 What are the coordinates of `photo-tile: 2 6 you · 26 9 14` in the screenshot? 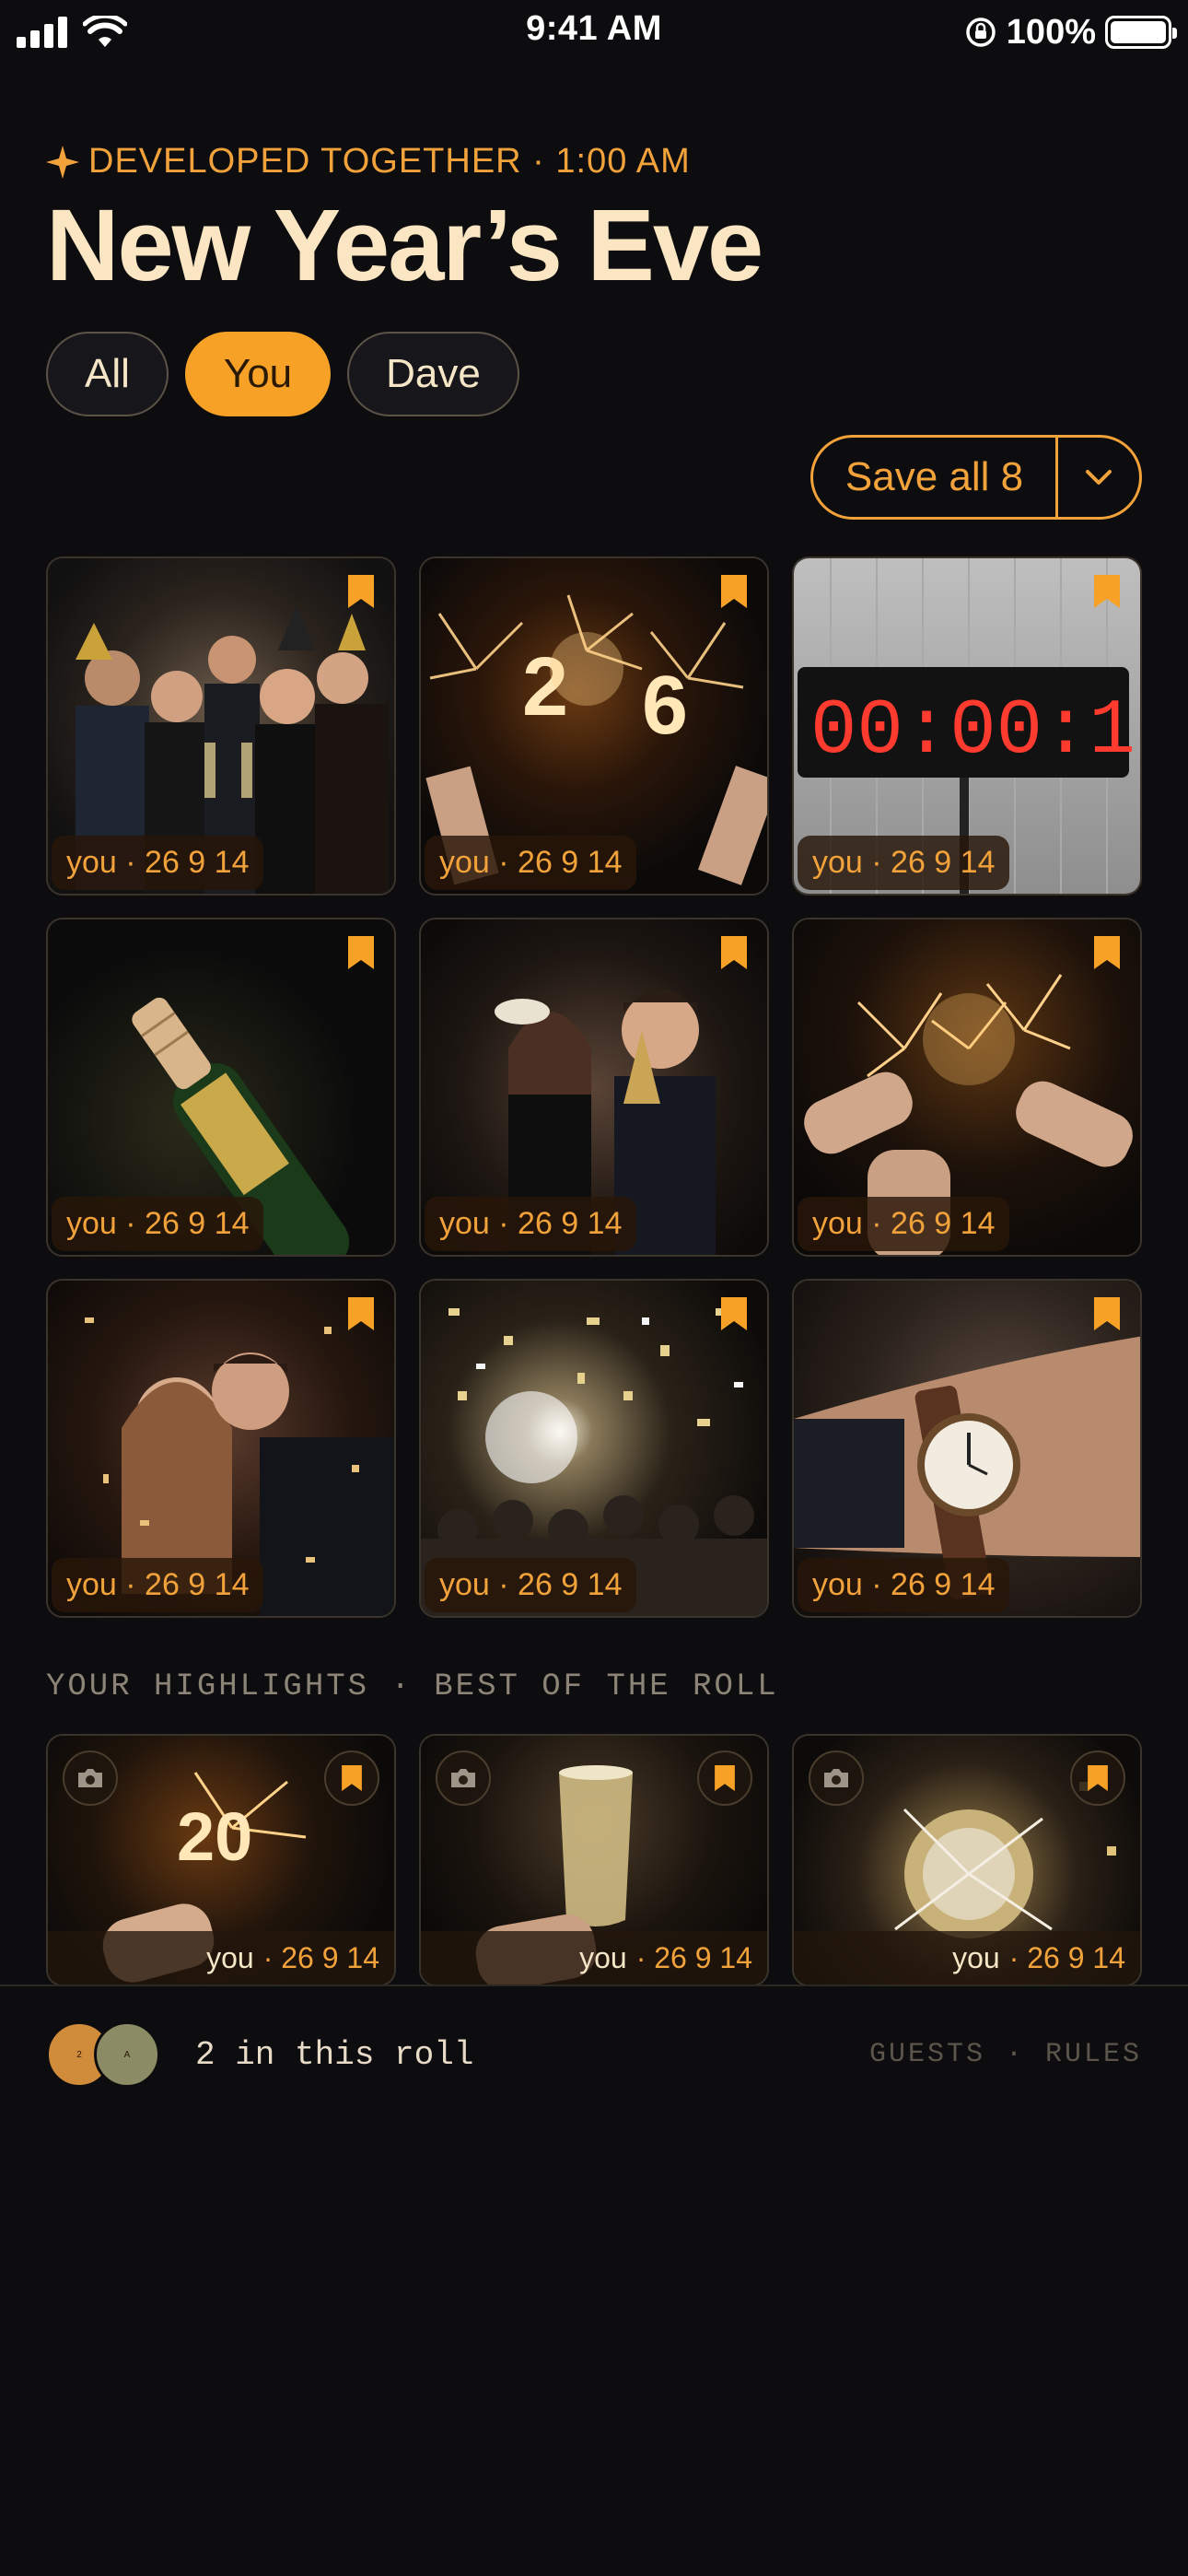 It's located at (594, 726).